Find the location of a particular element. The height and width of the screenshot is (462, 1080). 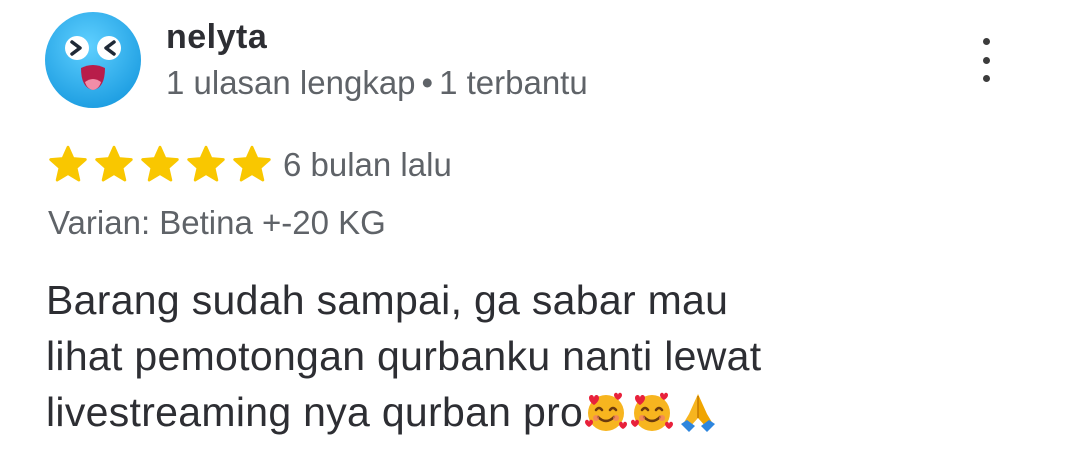

reviews-count: 1 ulasan lengkap is located at coordinates (291, 82).